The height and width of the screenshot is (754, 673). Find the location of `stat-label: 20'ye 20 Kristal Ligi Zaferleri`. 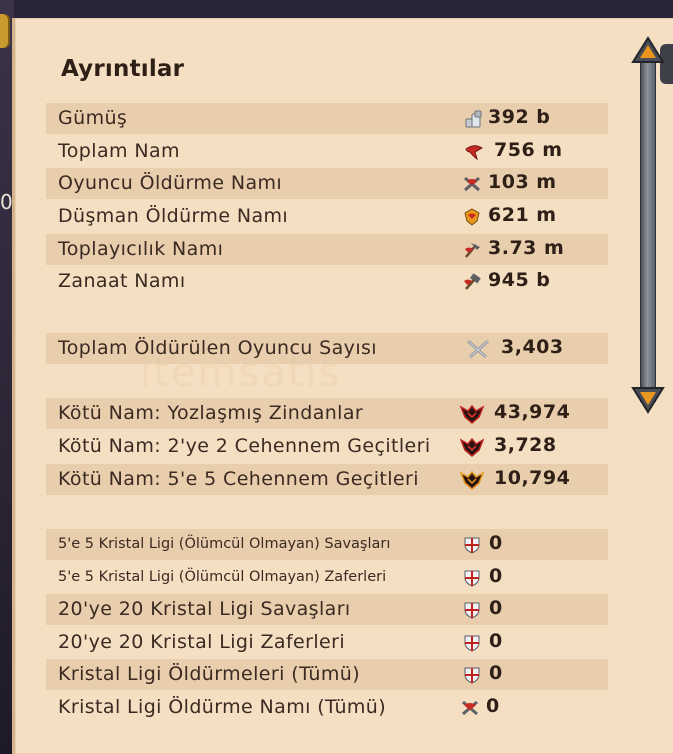

stat-label: 20'ye 20 Kristal Ligi Zaferleri is located at coordinates (201, 642).